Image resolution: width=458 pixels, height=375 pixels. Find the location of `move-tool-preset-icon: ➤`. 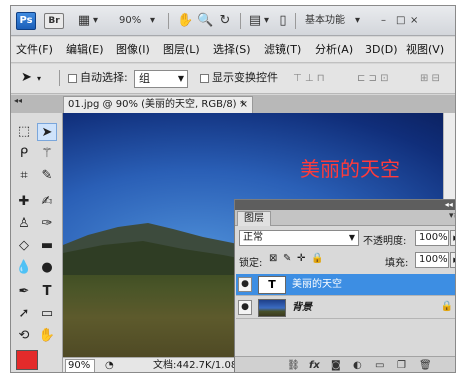

move-tool-preset-icon: ➤ is located at coordinates (26, 78).